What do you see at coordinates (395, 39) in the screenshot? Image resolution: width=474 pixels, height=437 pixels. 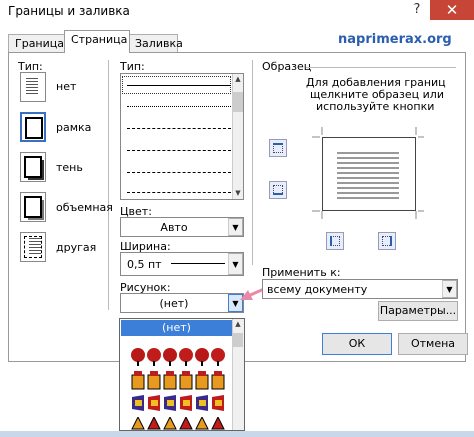 I see `watermark-text: naprimerax.org` at bounding box center [395, 39].